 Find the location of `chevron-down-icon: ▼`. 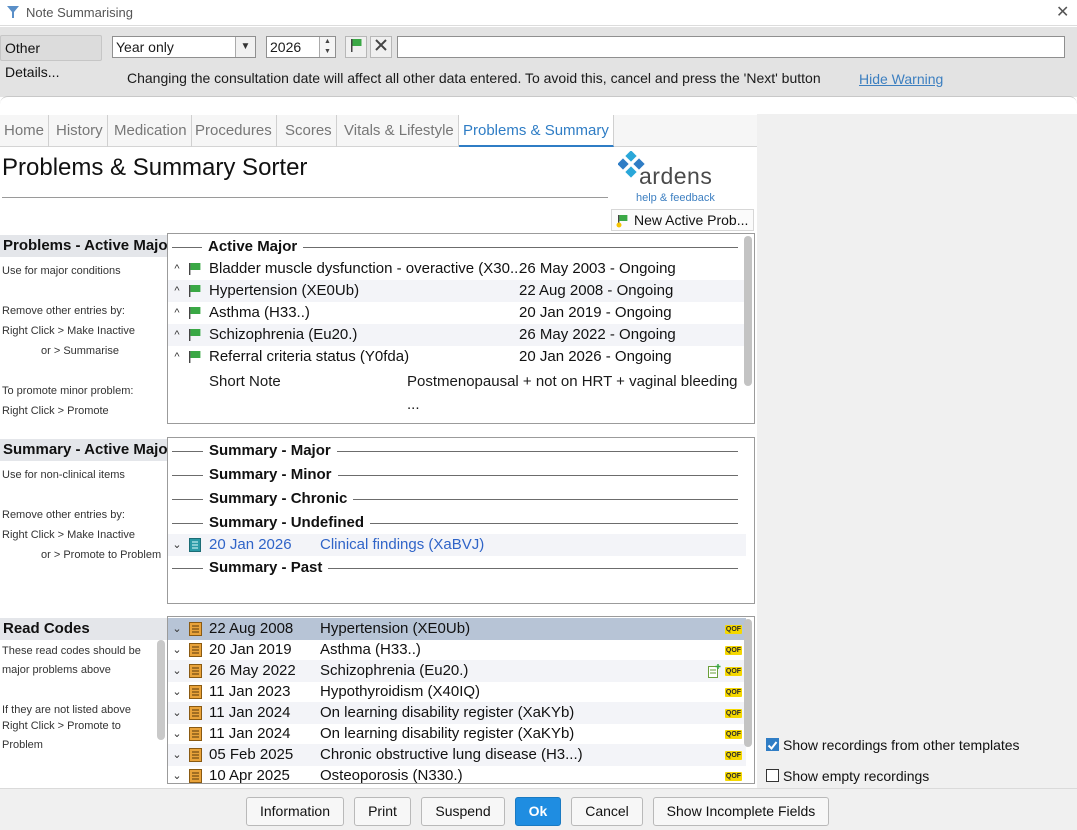

chevron-down-icon: ▼ is located at coordinates (245, 47).